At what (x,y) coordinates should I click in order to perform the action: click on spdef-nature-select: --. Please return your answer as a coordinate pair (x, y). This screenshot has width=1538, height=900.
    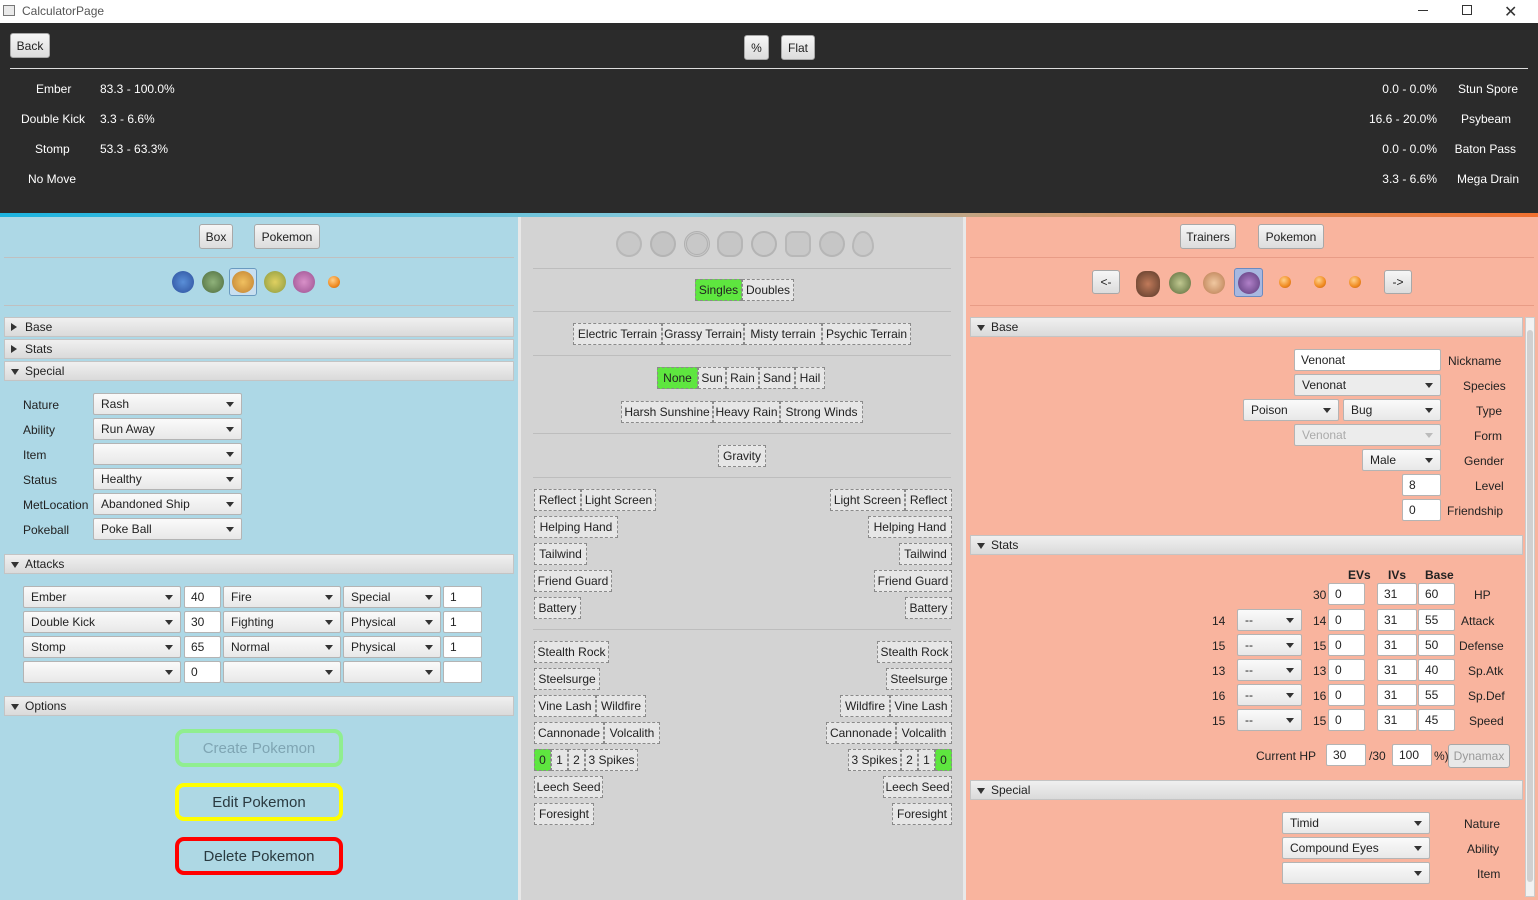
    Looking at the image, I should click on (1269, 695).